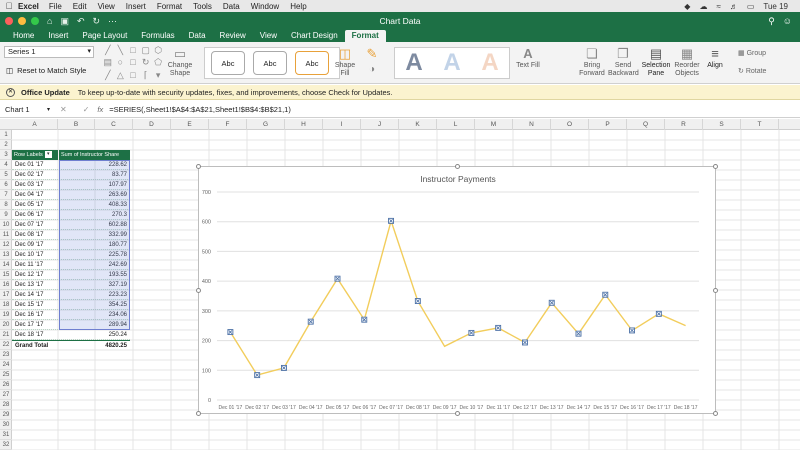 This screenshot has width=800, height=450. Describe the element at coordinates (146, 62) in the screenshot. I see `arrow-shape-icon: ↻` at that location.